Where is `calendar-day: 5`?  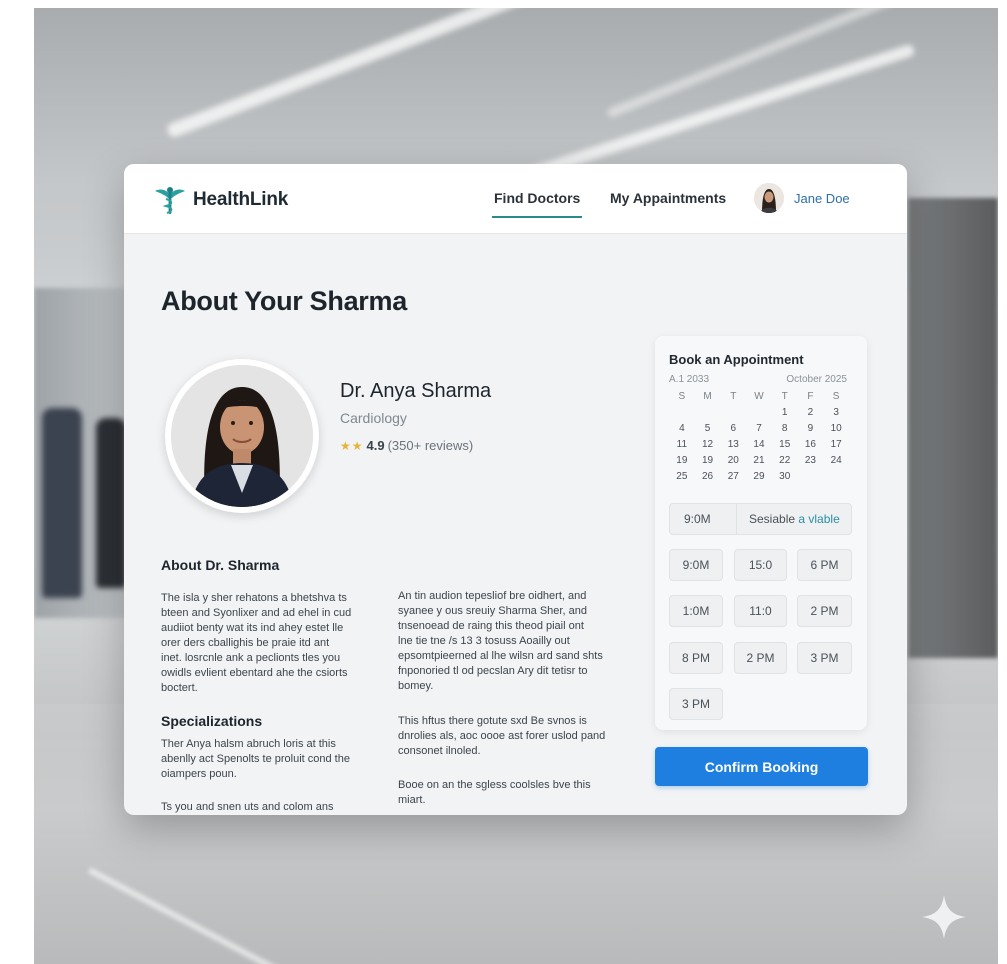 calendar-day: 5 is located at coordinates (708, 429).